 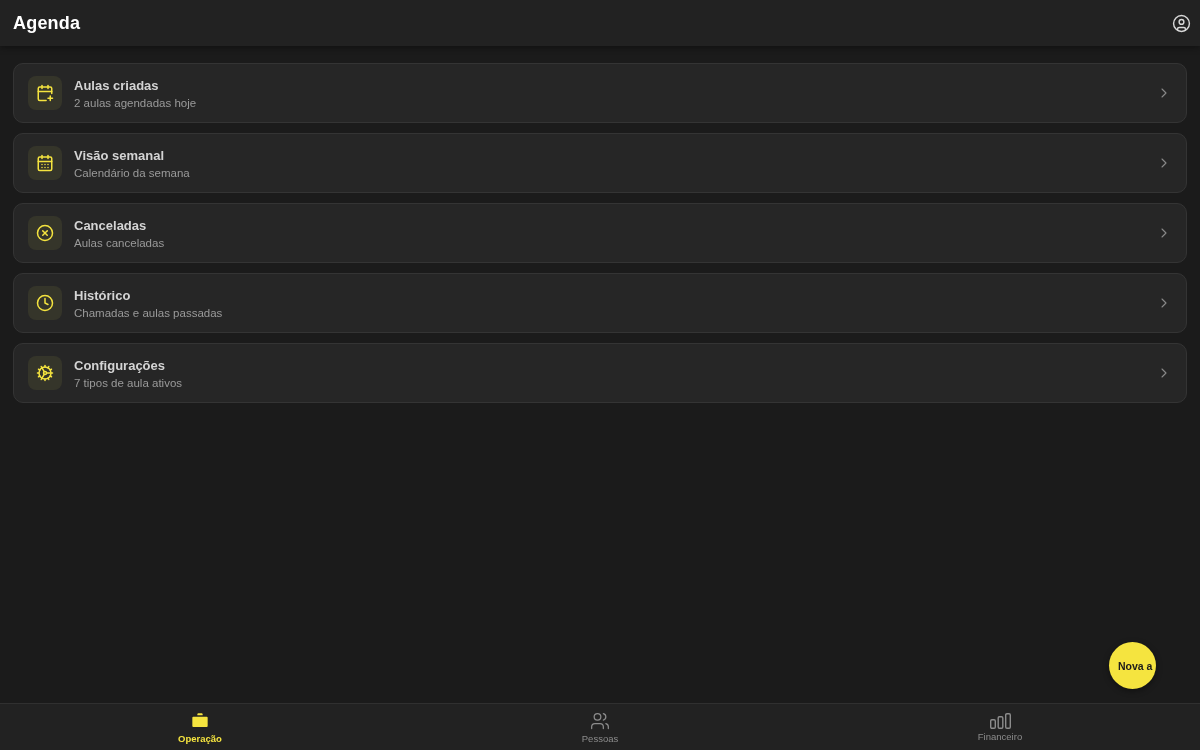 What do you see at coordinates (149, 312) in the screenshot?
I see `card-subtitle: Chamadas e aulas passadas` at bounding box center [149, 312].